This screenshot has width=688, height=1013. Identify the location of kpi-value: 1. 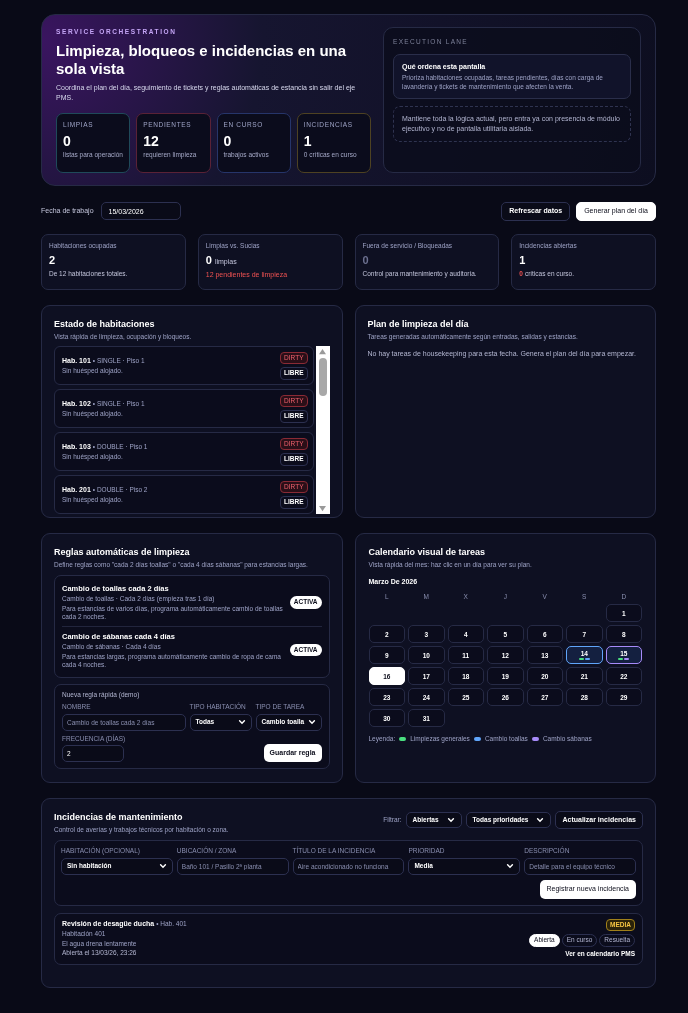
(522, 260).